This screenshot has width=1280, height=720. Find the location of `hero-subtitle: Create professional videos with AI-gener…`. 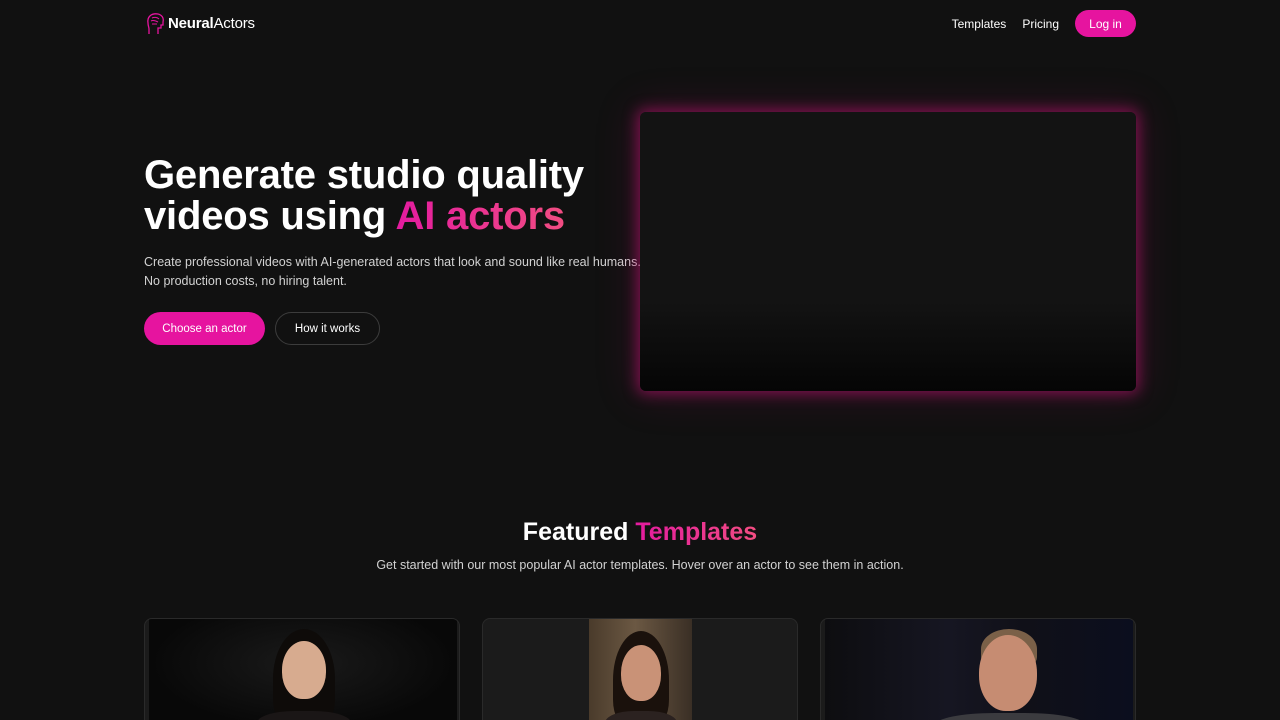

hero-subtitle: Create professional videos with AI-gener… is located at coordinates (392, 271).